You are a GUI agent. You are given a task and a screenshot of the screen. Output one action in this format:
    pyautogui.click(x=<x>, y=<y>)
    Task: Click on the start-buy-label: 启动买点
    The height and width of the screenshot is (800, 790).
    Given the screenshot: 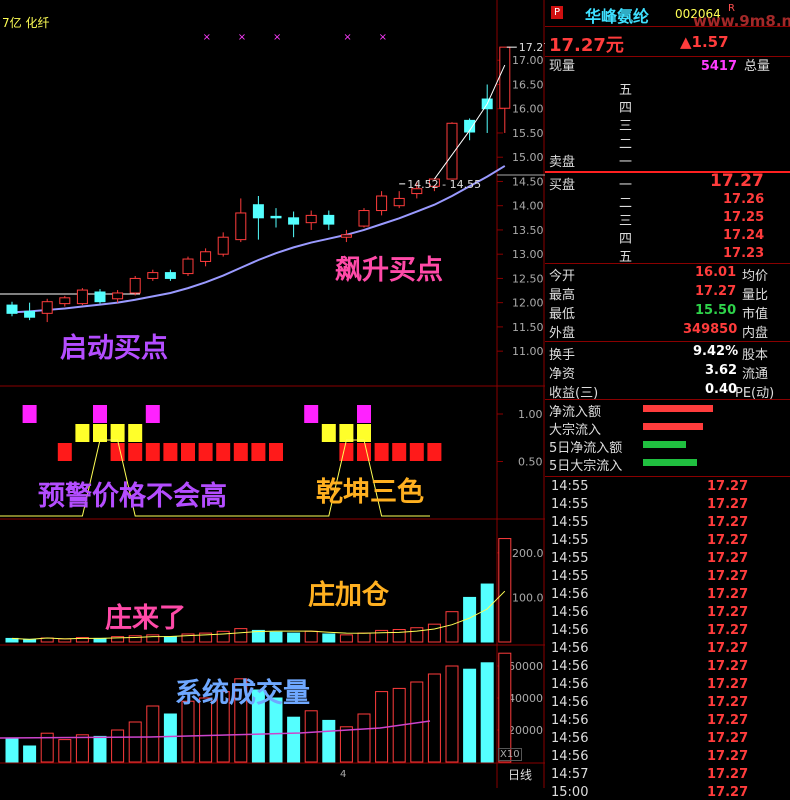 What is the action you would take?
    pyautogui.click(x=114, y=348)
    